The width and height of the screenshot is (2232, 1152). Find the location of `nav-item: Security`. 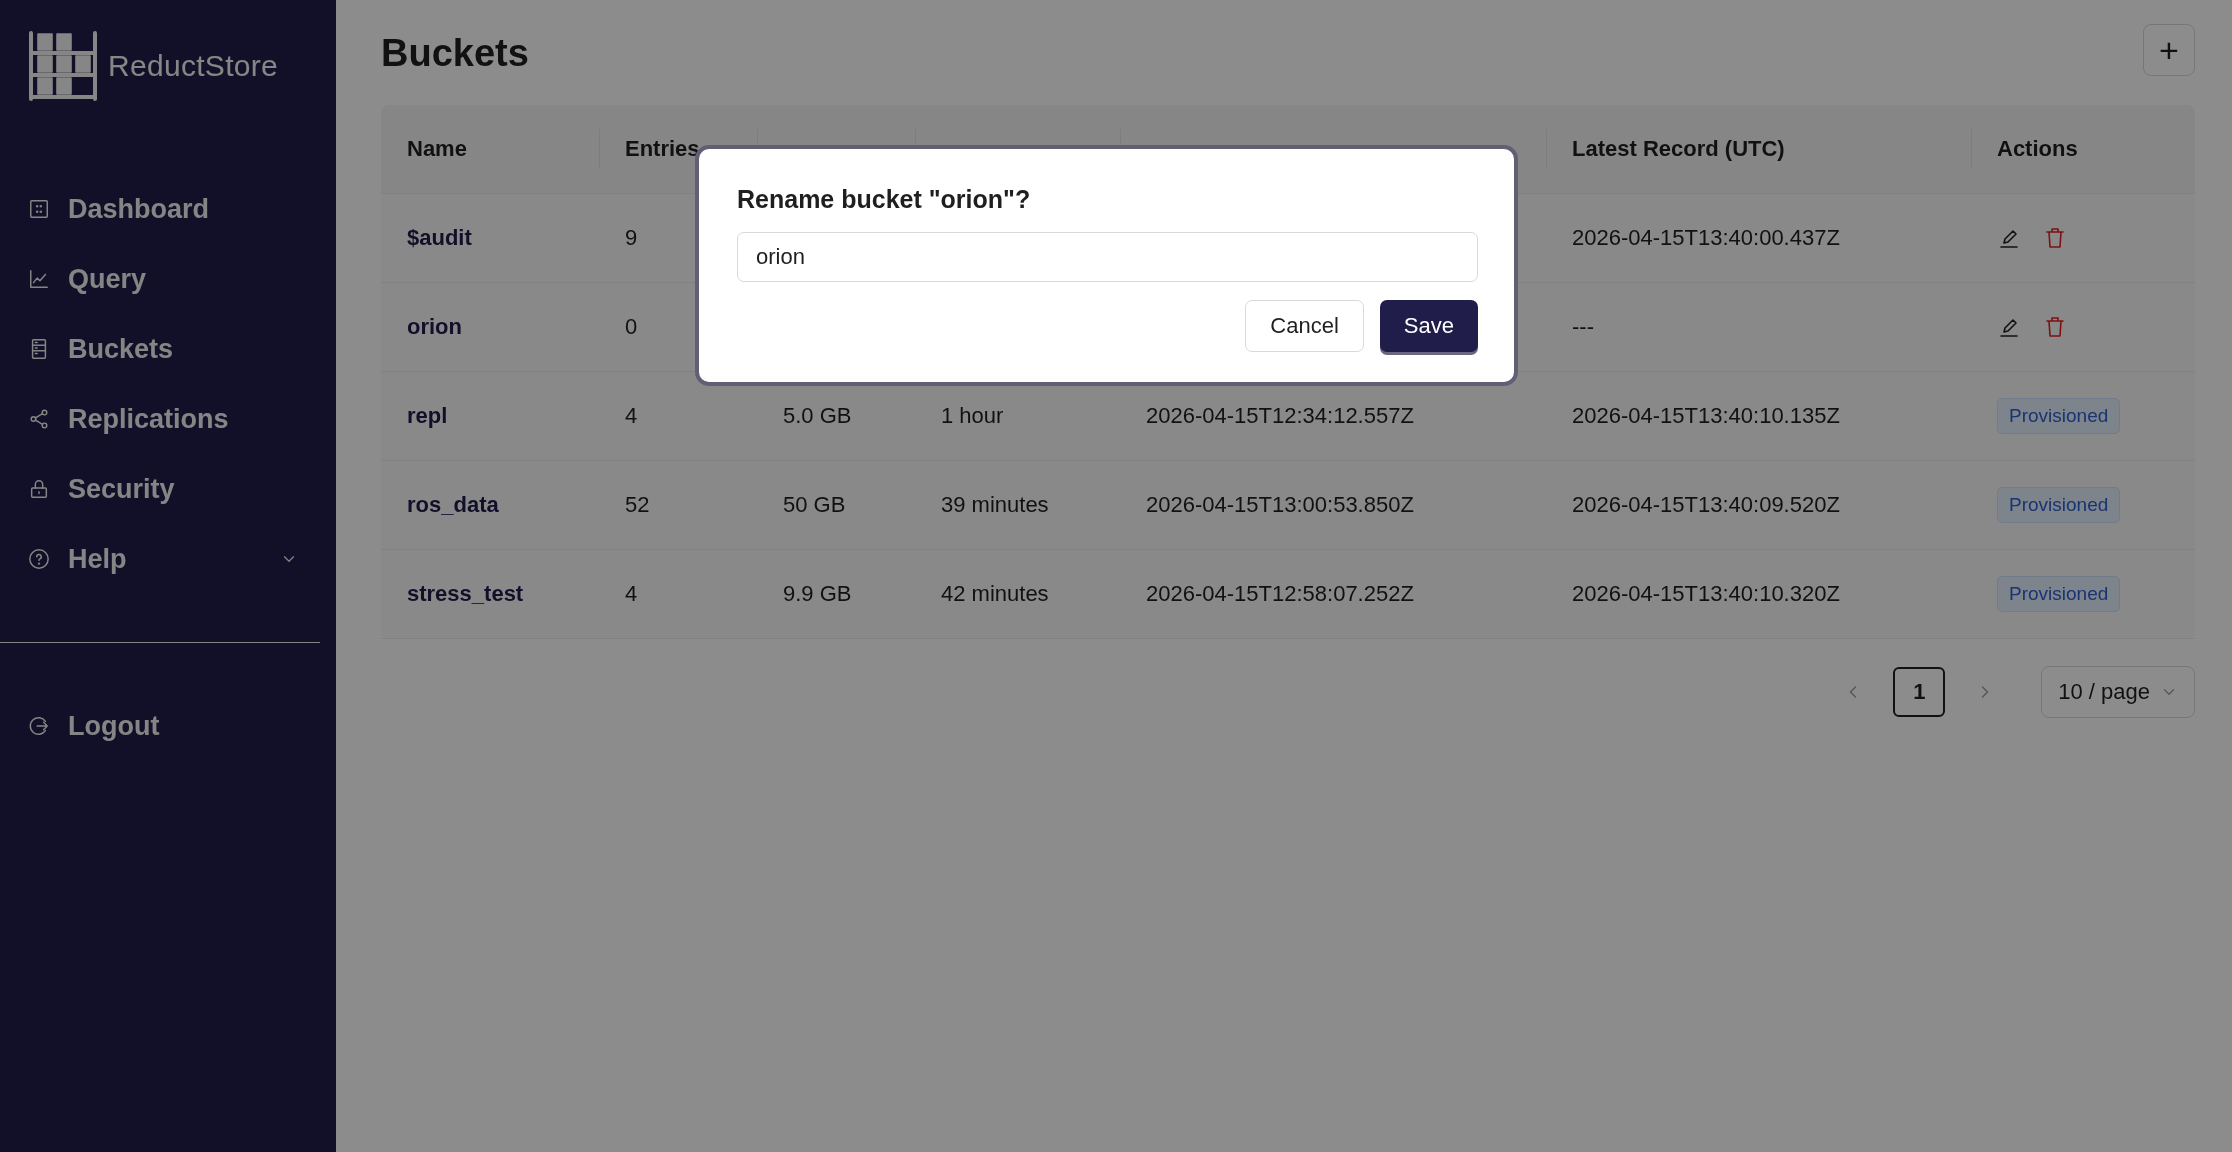

nav-item: Security is located at coordinates (168, 489).